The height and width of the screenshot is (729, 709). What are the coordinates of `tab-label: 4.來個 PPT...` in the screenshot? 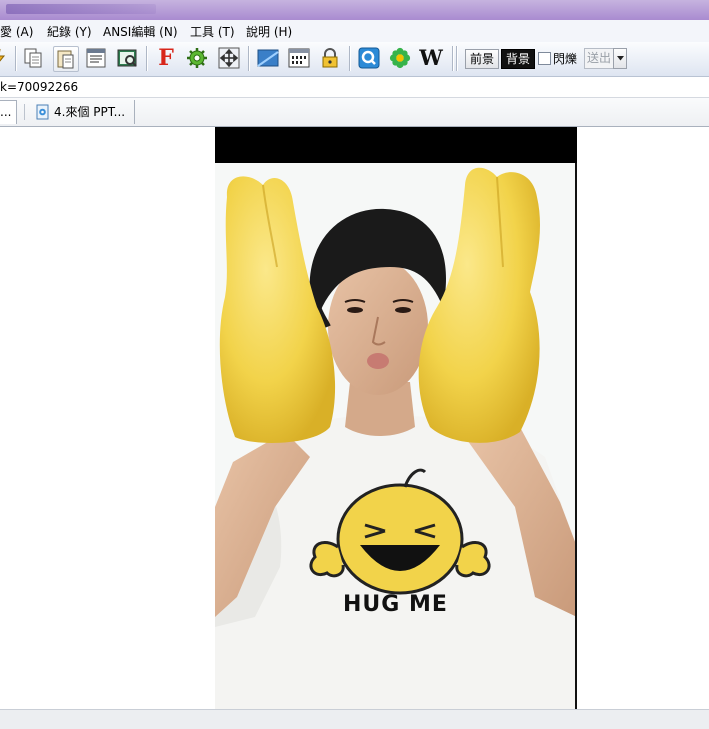 It's located at (90, 112).